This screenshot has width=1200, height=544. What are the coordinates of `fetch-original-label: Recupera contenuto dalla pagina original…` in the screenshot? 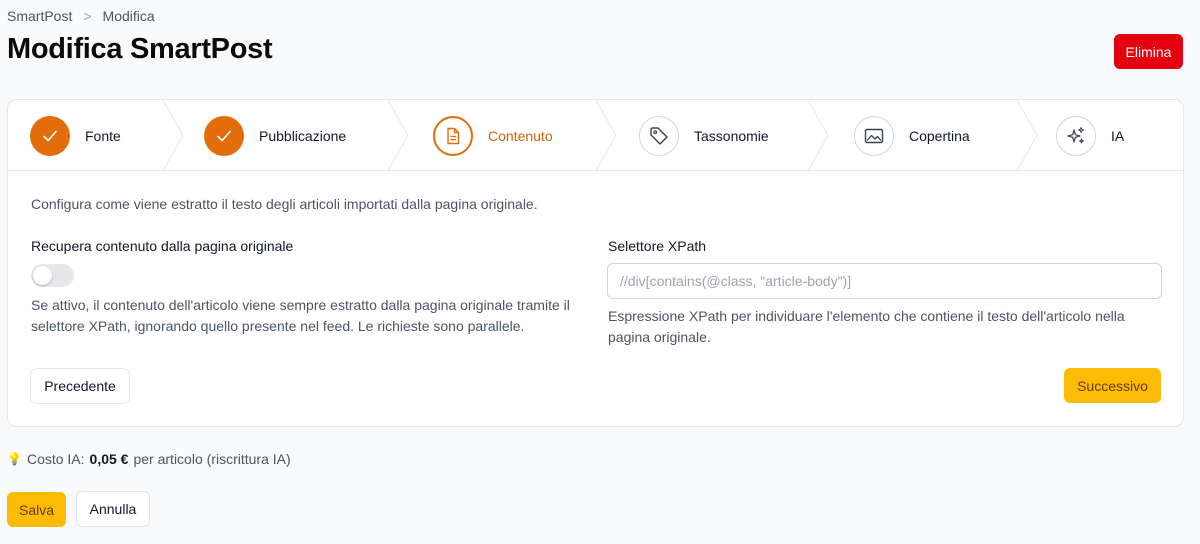 It's located at (162, 246).